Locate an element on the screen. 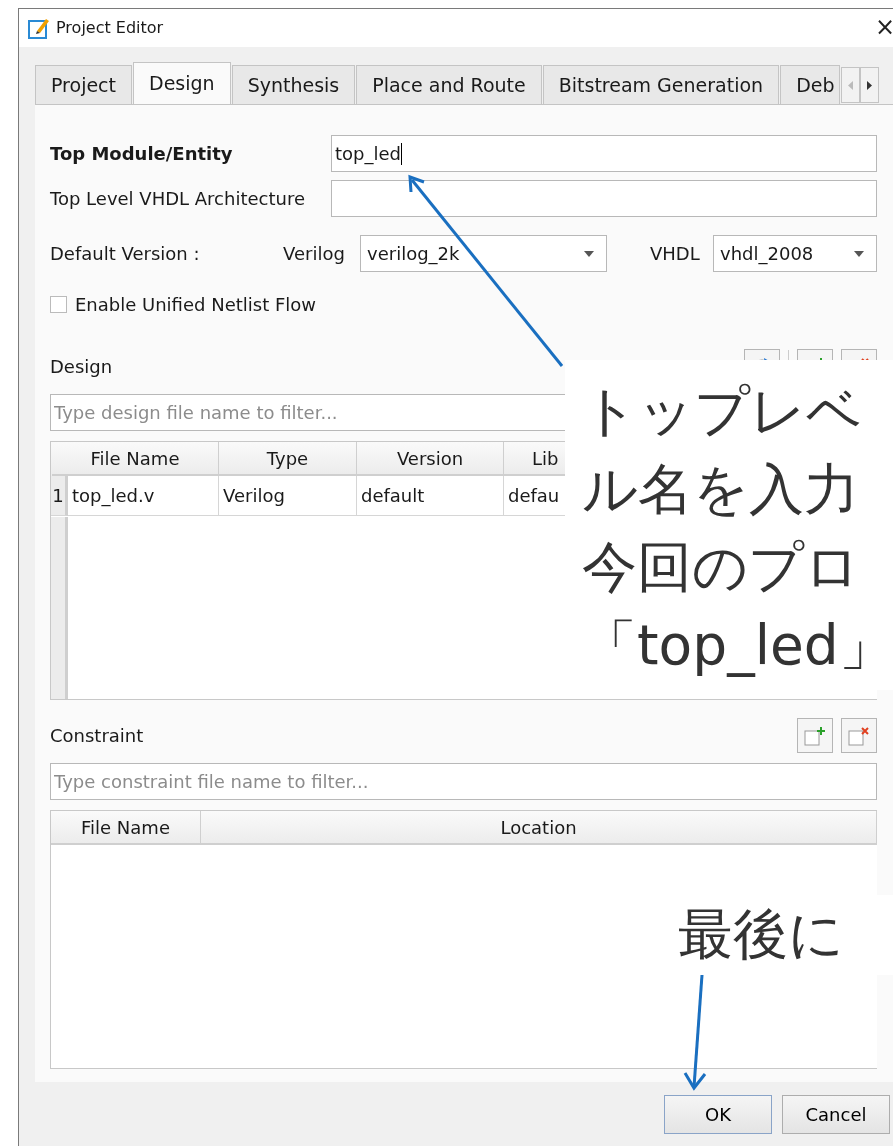 Image resolution: width=893 pixels, height=1146 pixels. section-title: Constraint is located at coordinates (97, 736).